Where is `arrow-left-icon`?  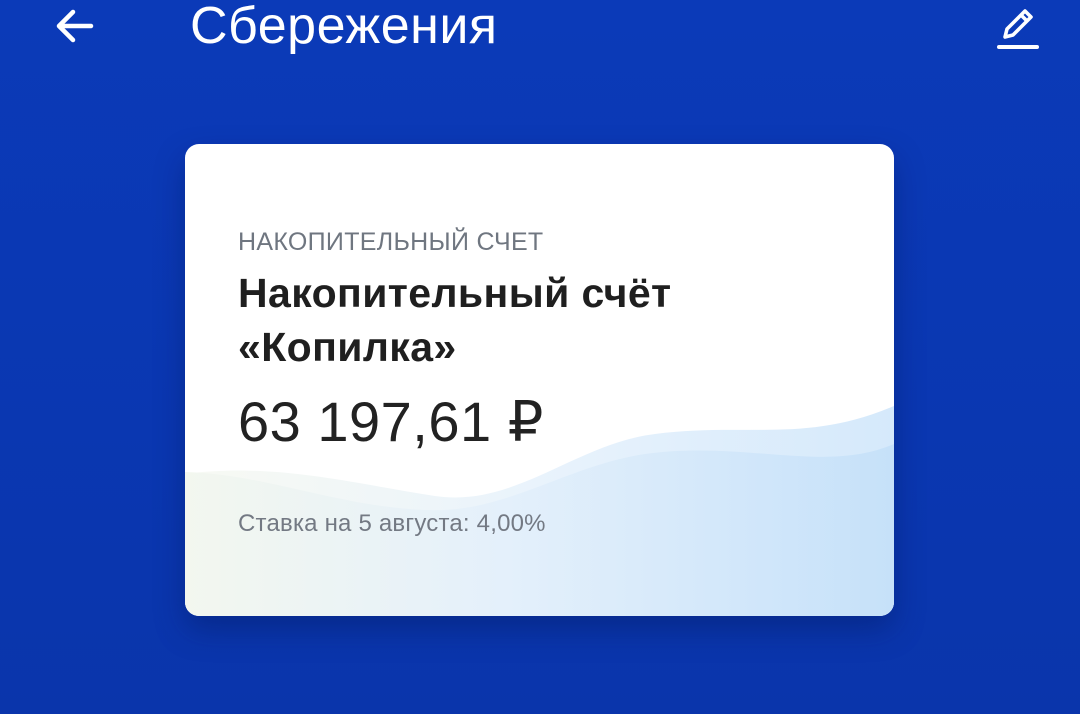 arrow-left-icon is located at coordinates (75, 26).